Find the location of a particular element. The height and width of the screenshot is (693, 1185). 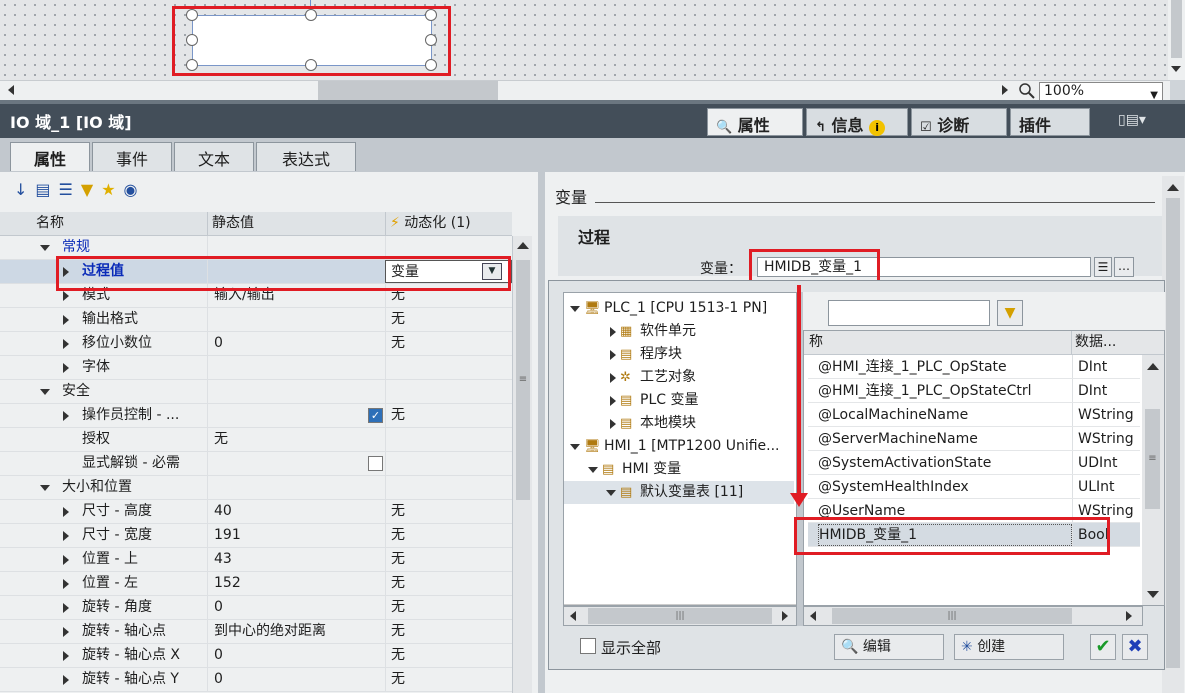

properties-scrollbar: ≡ is located at coordinates (522, 464).